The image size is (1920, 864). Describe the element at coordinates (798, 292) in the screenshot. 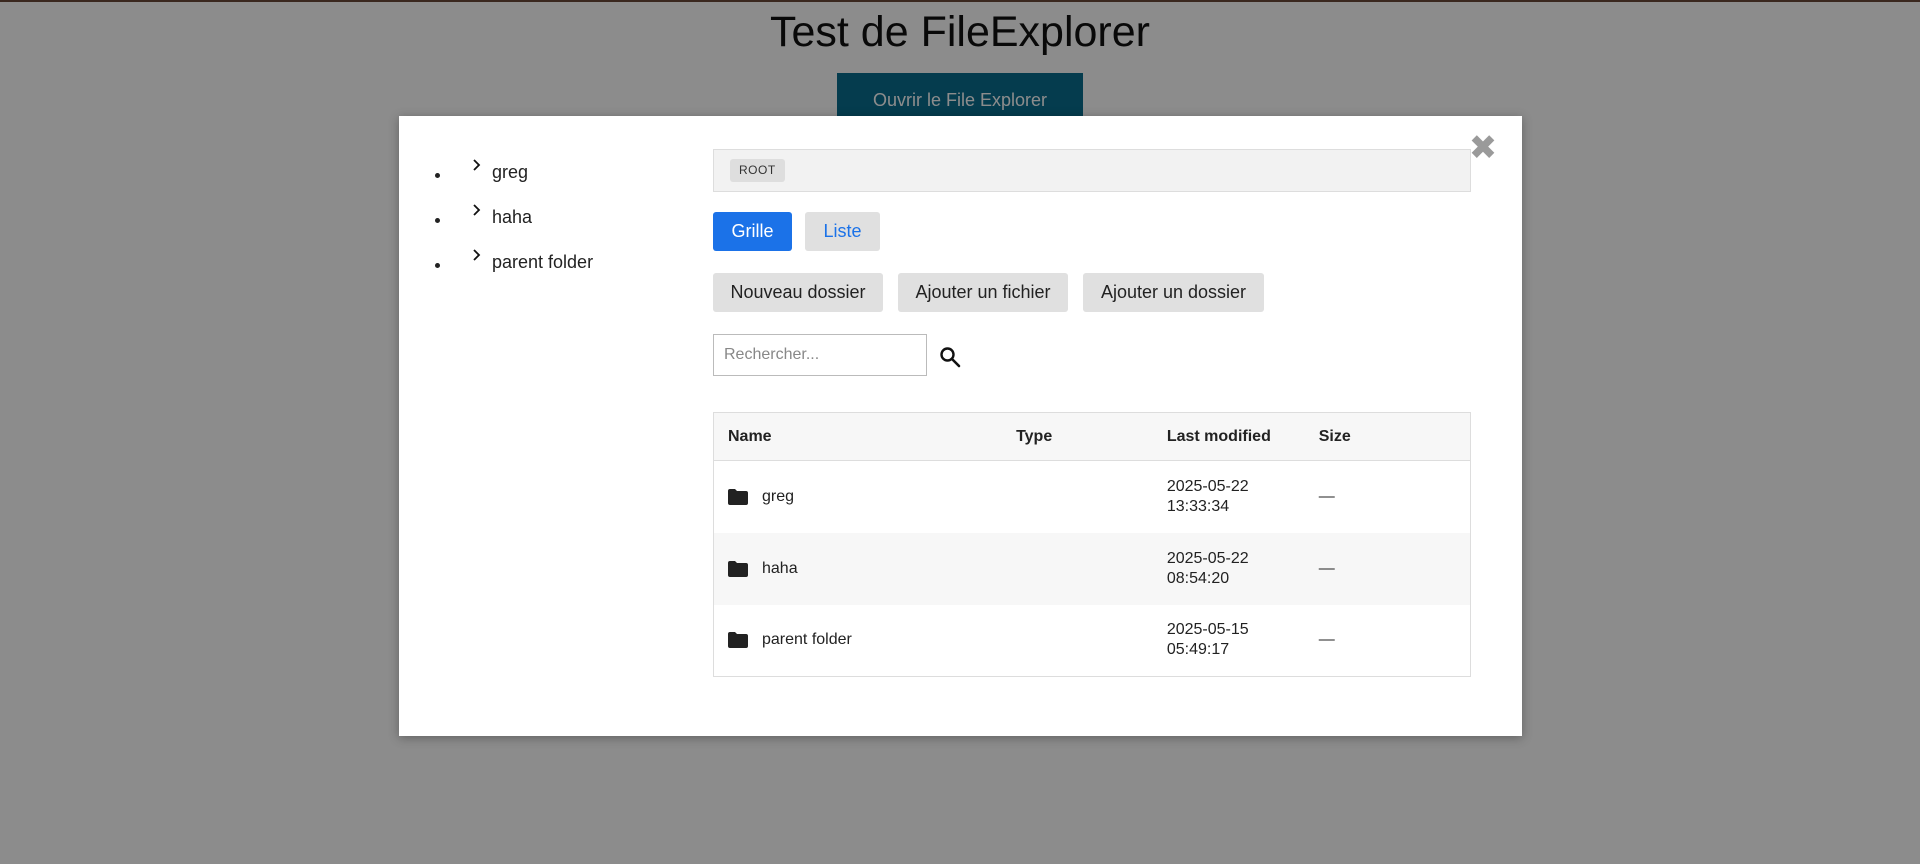

I see `new-folder-button: Nouveau dossier` at that location.